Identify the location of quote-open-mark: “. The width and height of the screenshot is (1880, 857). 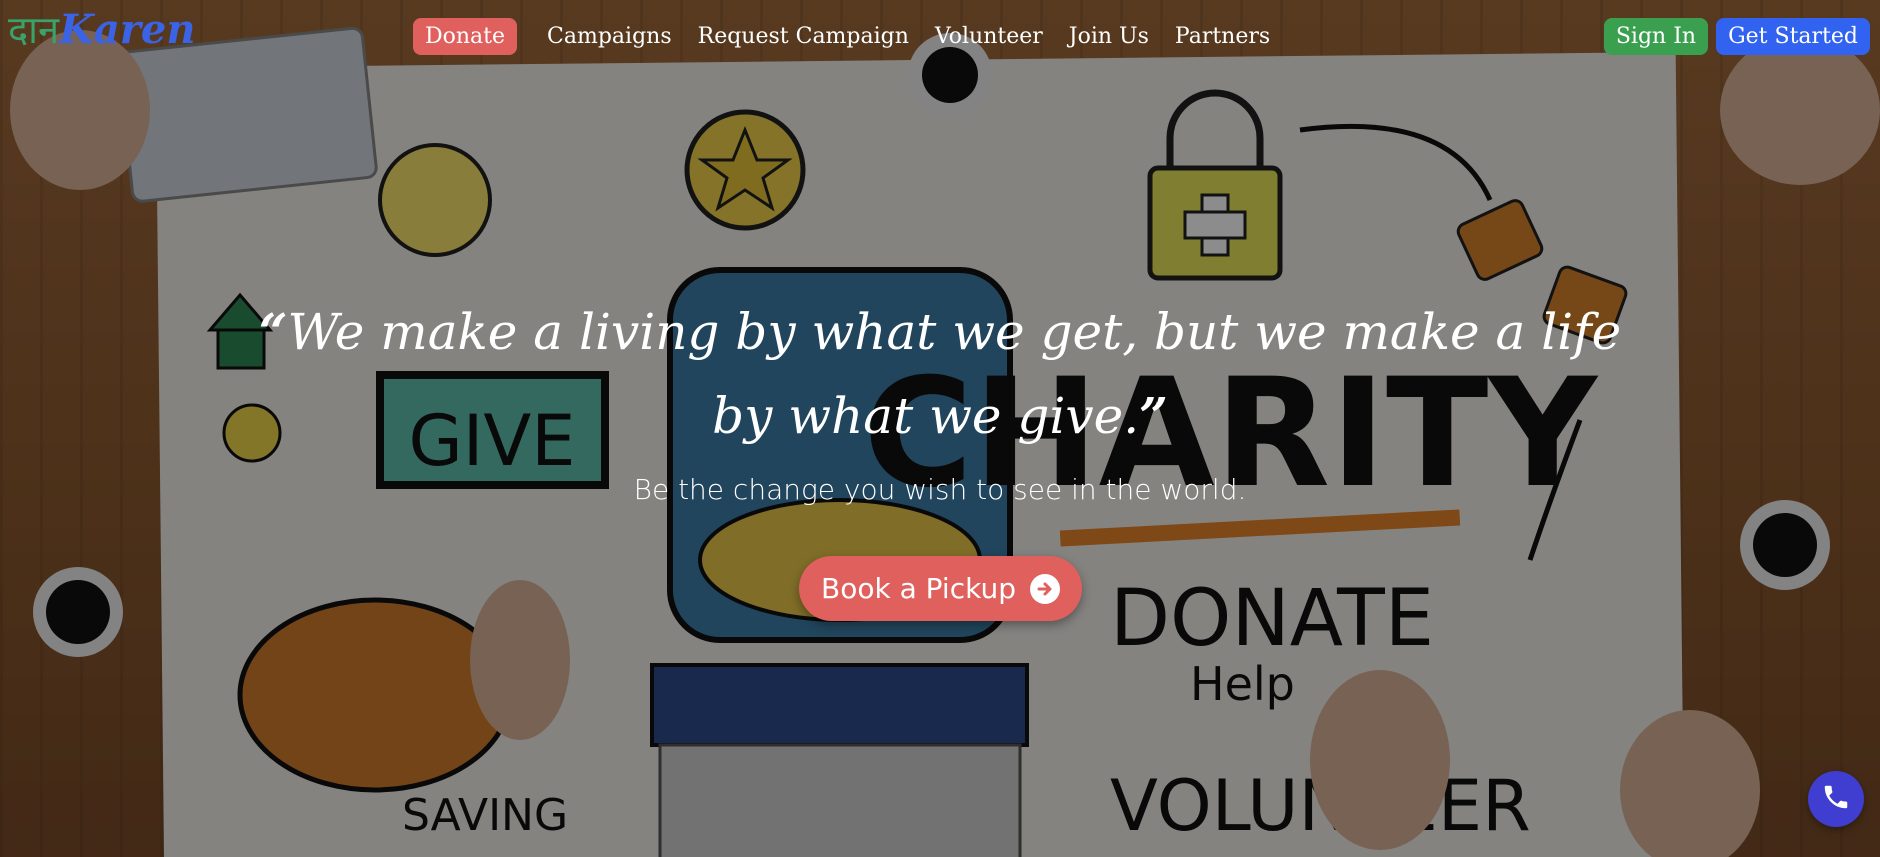
(273, 331).